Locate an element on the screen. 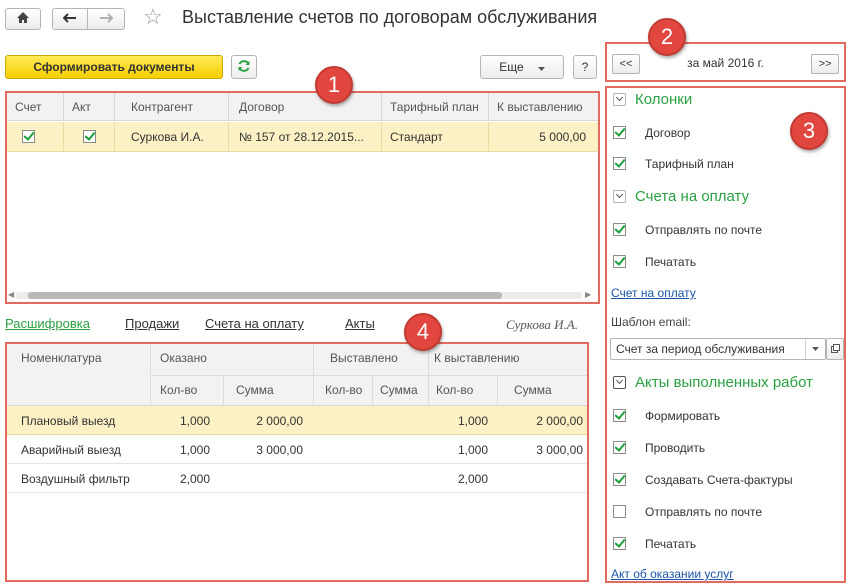 Image resolution: width=851 pixels, height=585 pixels. column-header-billed-sum: Сумма is located at coordinates (399, 390).